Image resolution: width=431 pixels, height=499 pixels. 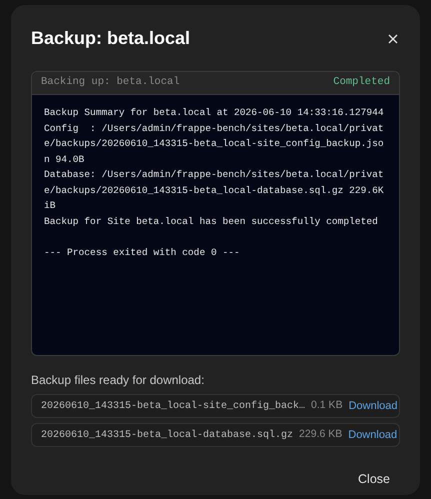 What do you see at coordinates (142, 253) in the screenshot?
I see `exit-line: --- Process exited with code 0 ---` at bounding box center [142, 253].